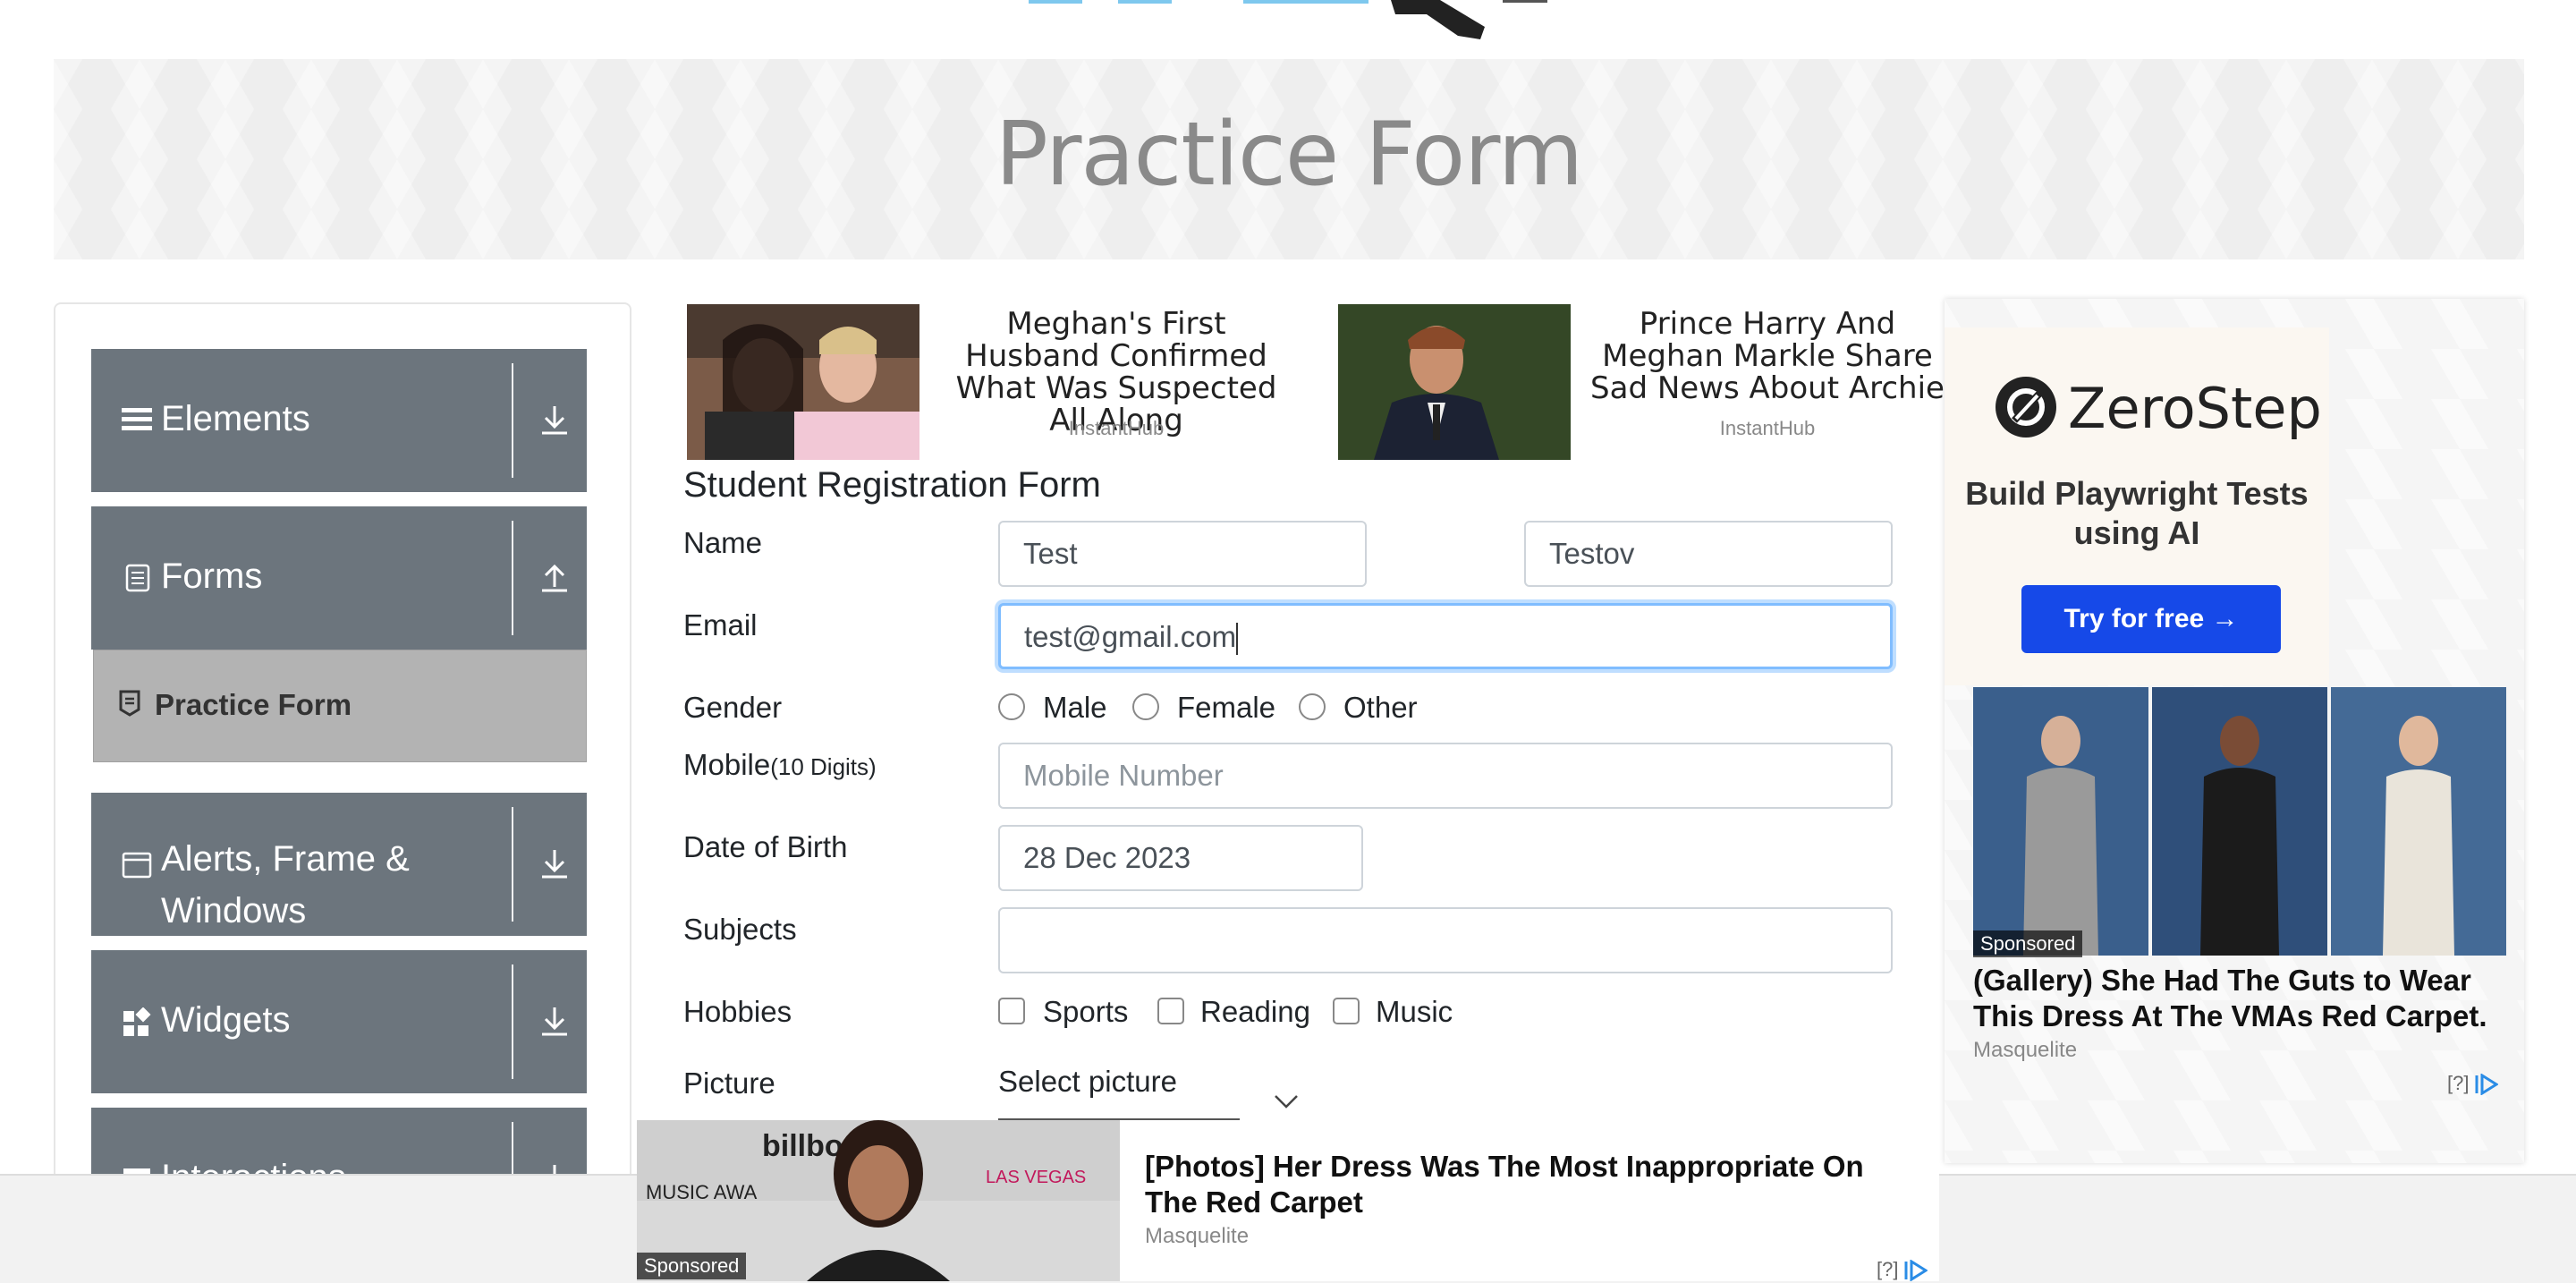  I want to click on text-cursor, so click(1237, 639).